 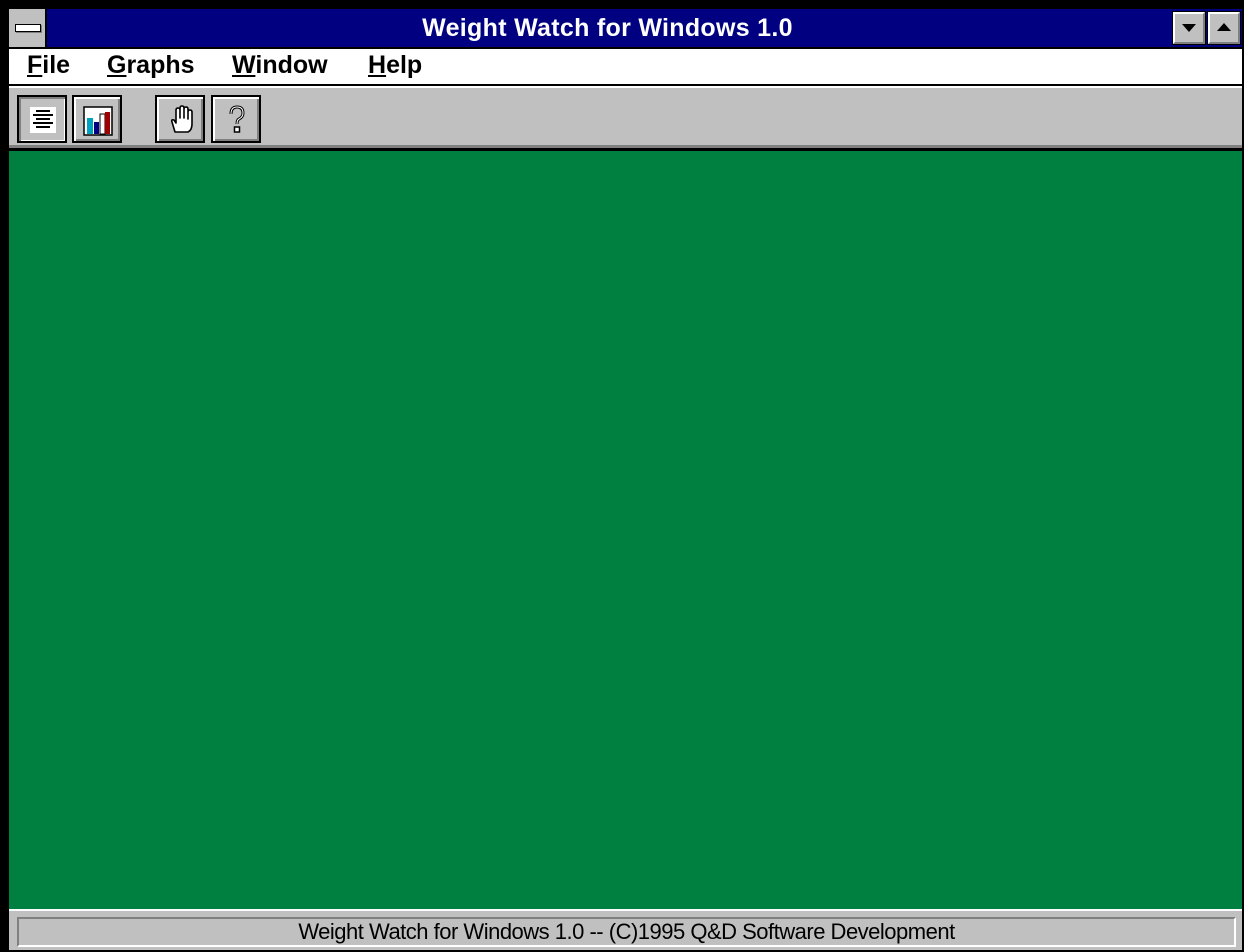 I want to click on title-bar: Weight Watch for Windows 1.0, so click(x=625, y=29).